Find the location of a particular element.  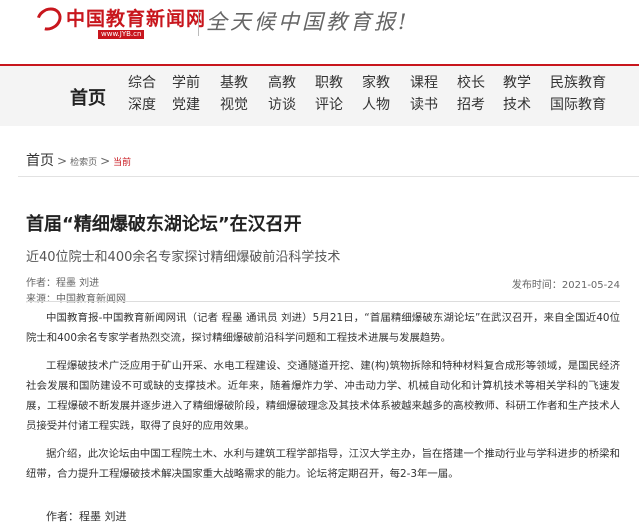

nav-item: 综合 is located at coordinates (150, 83).